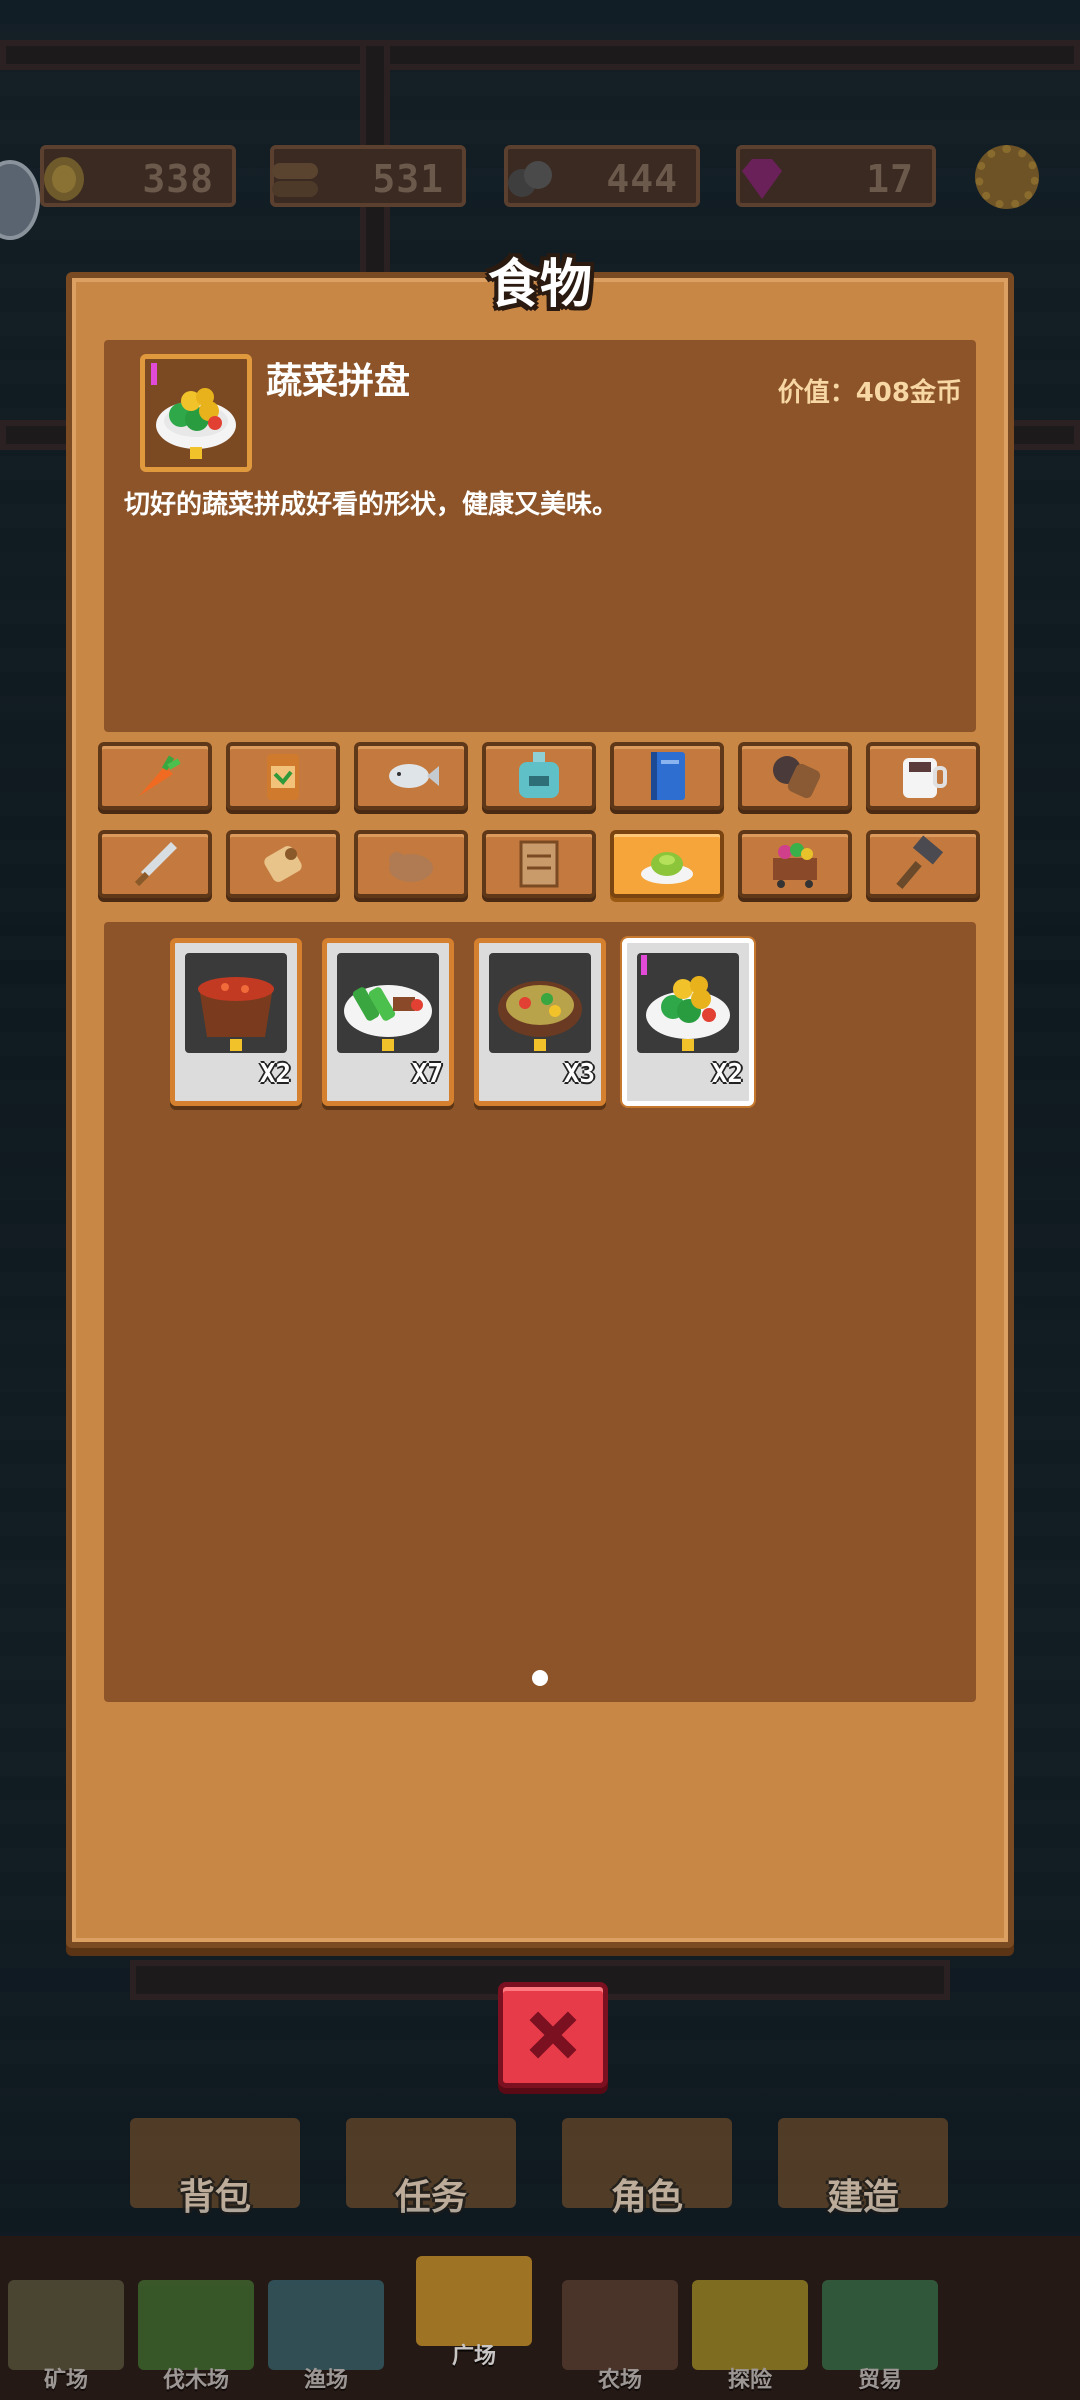 This screenshot has width=1080, height=2400. What do you see at coordinates (371, 505) in the screenshot?
I see `item-description: 切好的蔬菜拼成好看的形状，健康又美味。` at bounding box center [371, 505].